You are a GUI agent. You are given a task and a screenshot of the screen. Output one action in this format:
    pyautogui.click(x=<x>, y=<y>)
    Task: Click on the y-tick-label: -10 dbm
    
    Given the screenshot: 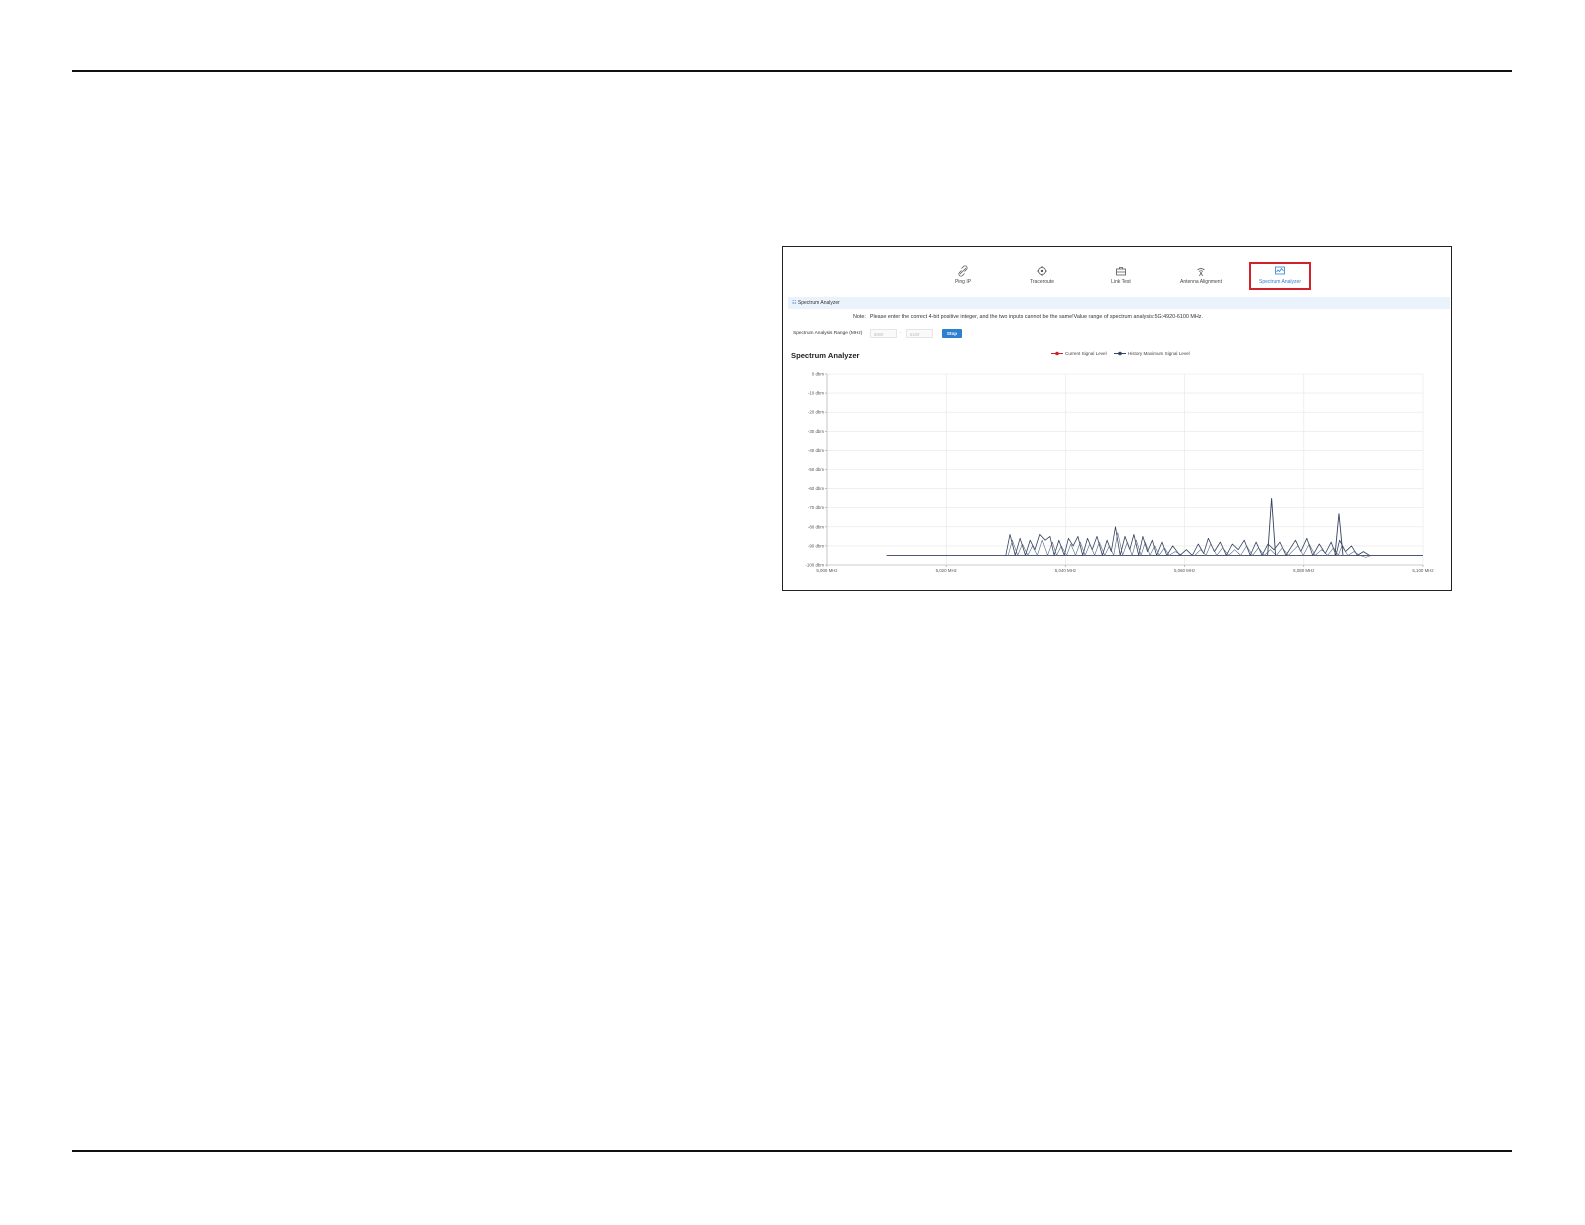 What is the action you would take?
    pyautogui.click(x=816, y=393)
    